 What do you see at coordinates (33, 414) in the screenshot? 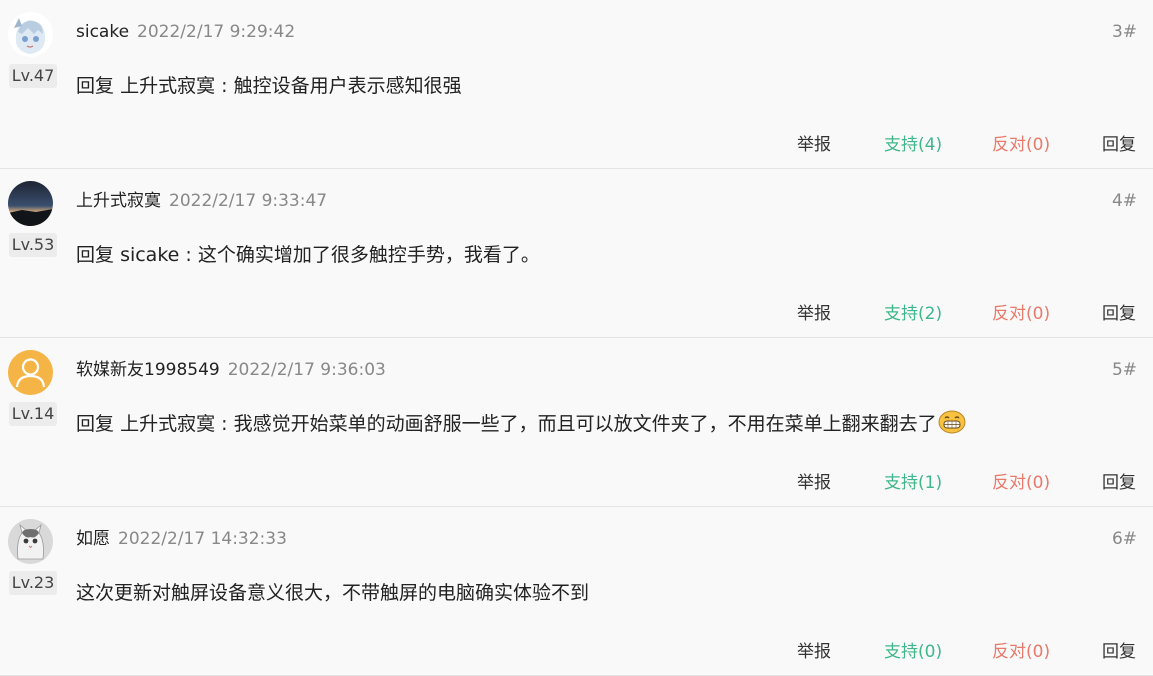
I see `user-level-badge: Lv.14` at bounding box center [33, 414].